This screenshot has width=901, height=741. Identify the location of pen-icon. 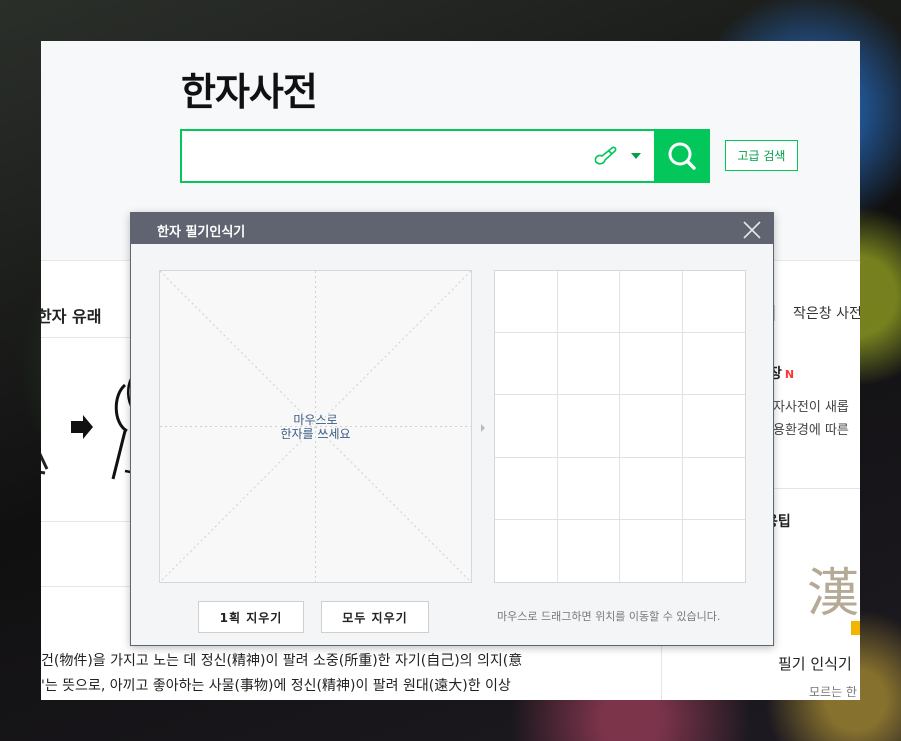
(606, 156).